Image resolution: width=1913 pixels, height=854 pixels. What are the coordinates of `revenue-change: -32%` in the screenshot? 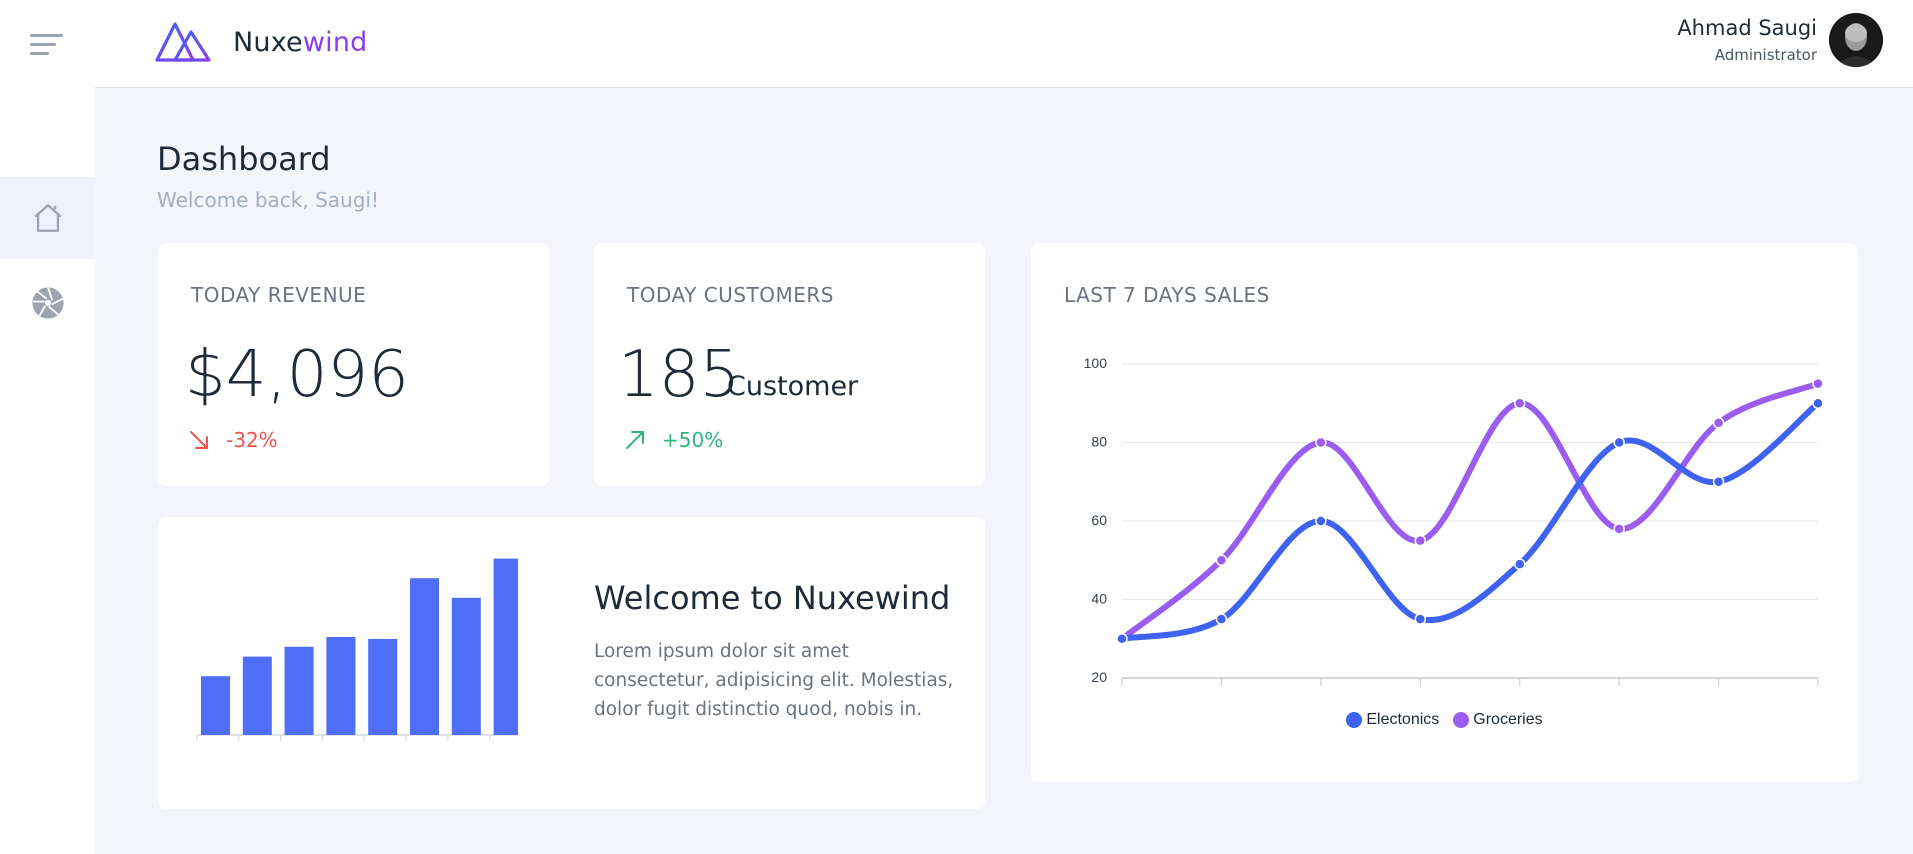 It's located at (252, 440).